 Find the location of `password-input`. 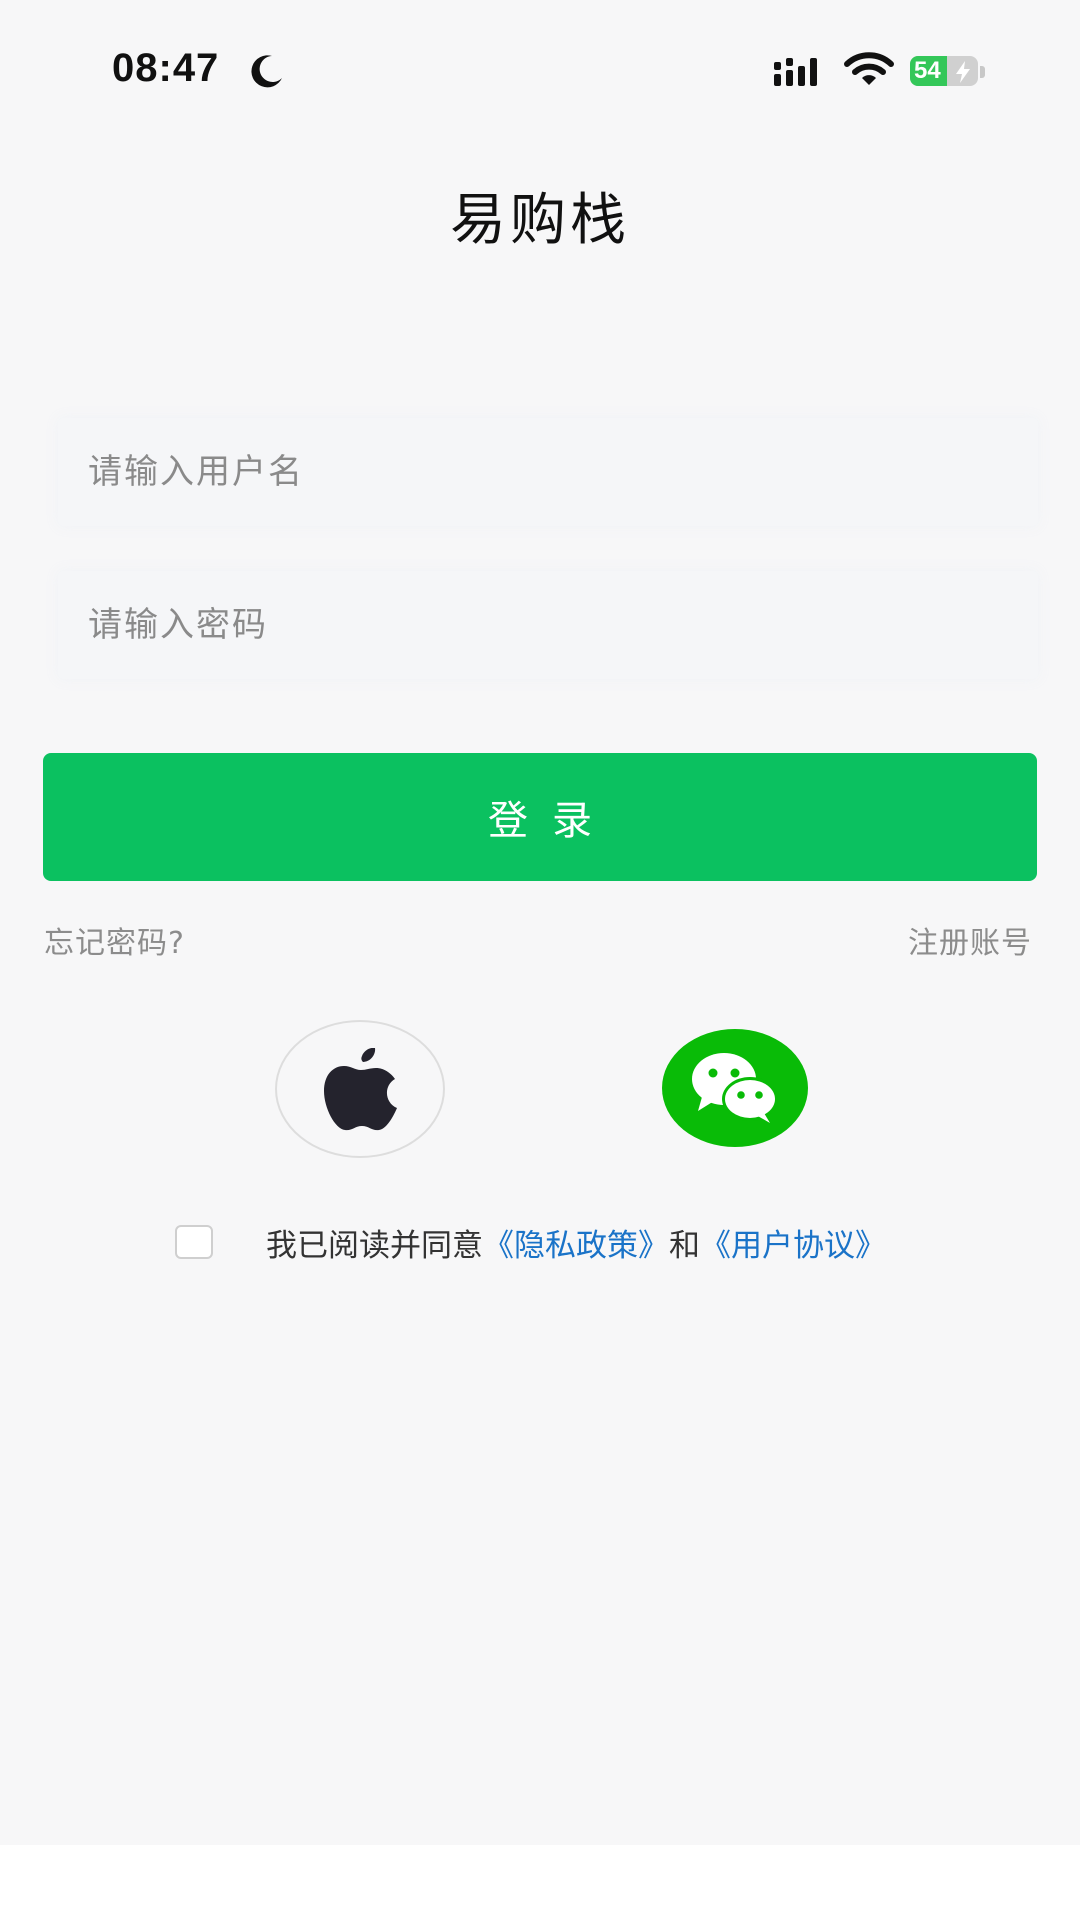

password-input is located at coordinates (548, 625).